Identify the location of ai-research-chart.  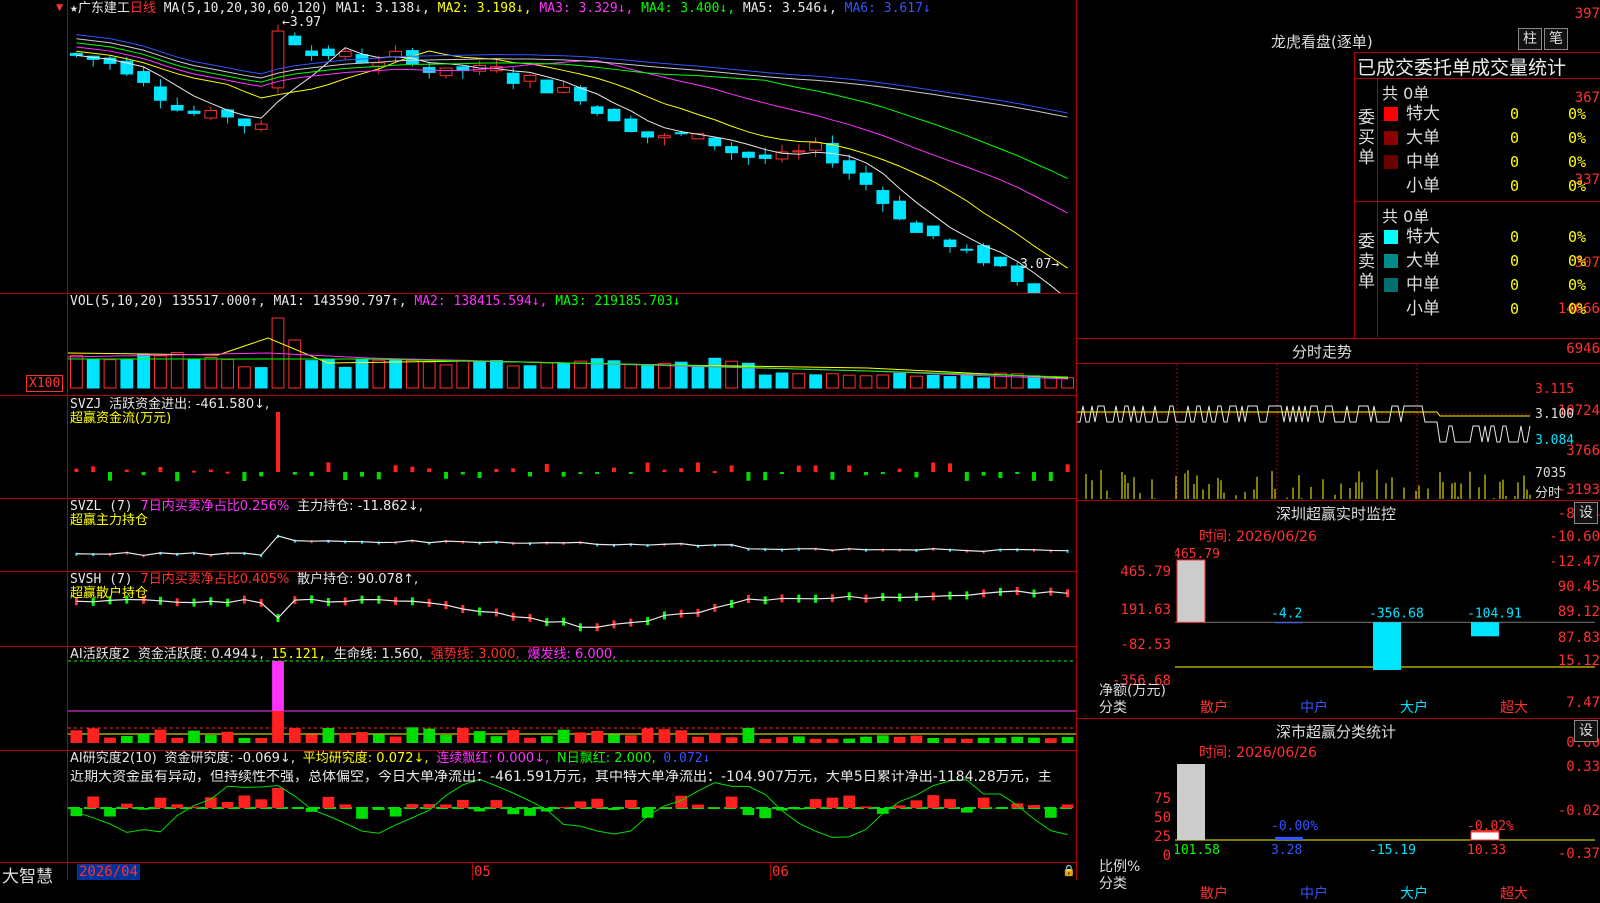
(572, 806).